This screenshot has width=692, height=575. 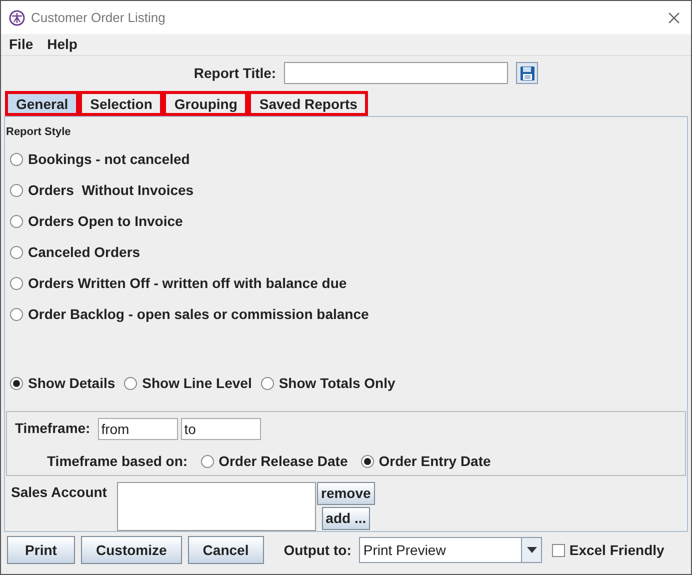 I want to click on report-title-label: Report Title:, so click(x=235, y=73).